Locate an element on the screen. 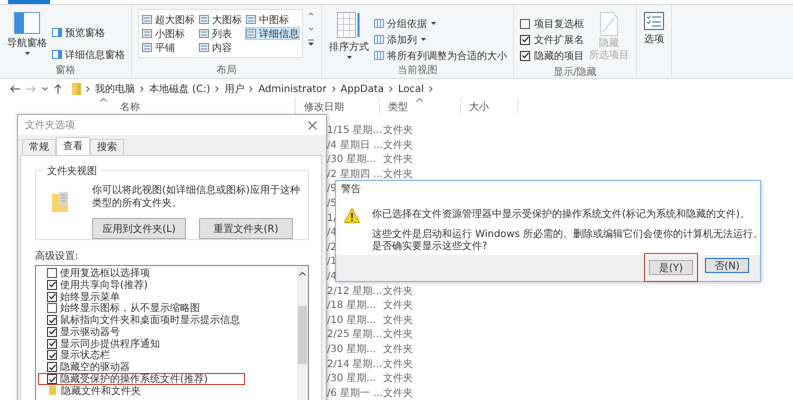 Image resolution: width=793 pixels, height=400 pixels. column-header: 大小 is located at coordinates (489, 106).